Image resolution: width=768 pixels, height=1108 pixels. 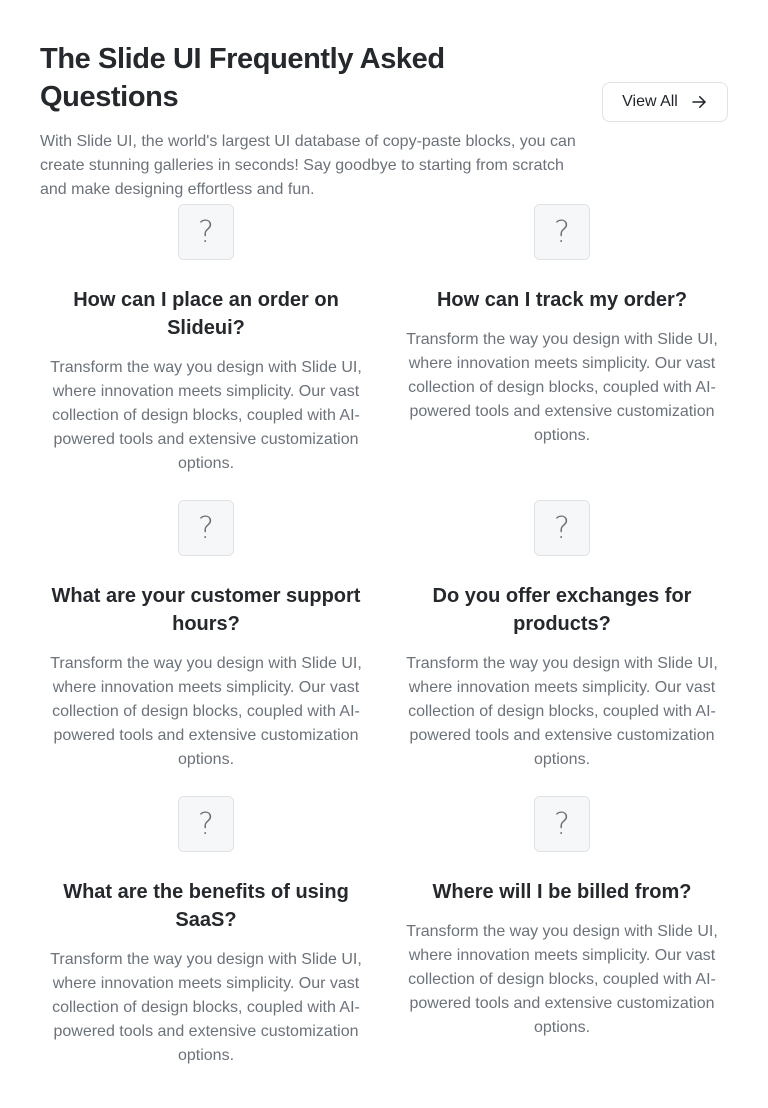 I want to click on view-all-button: View All, so click(x=665, y=102).